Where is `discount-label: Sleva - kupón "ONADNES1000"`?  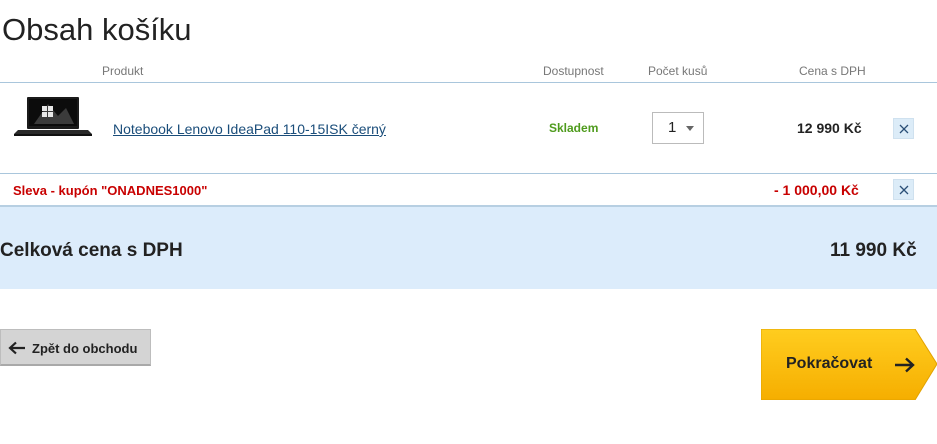
discount-label: Sleva - kupón "ONADNES1000" is located at coordinates (110, 190).